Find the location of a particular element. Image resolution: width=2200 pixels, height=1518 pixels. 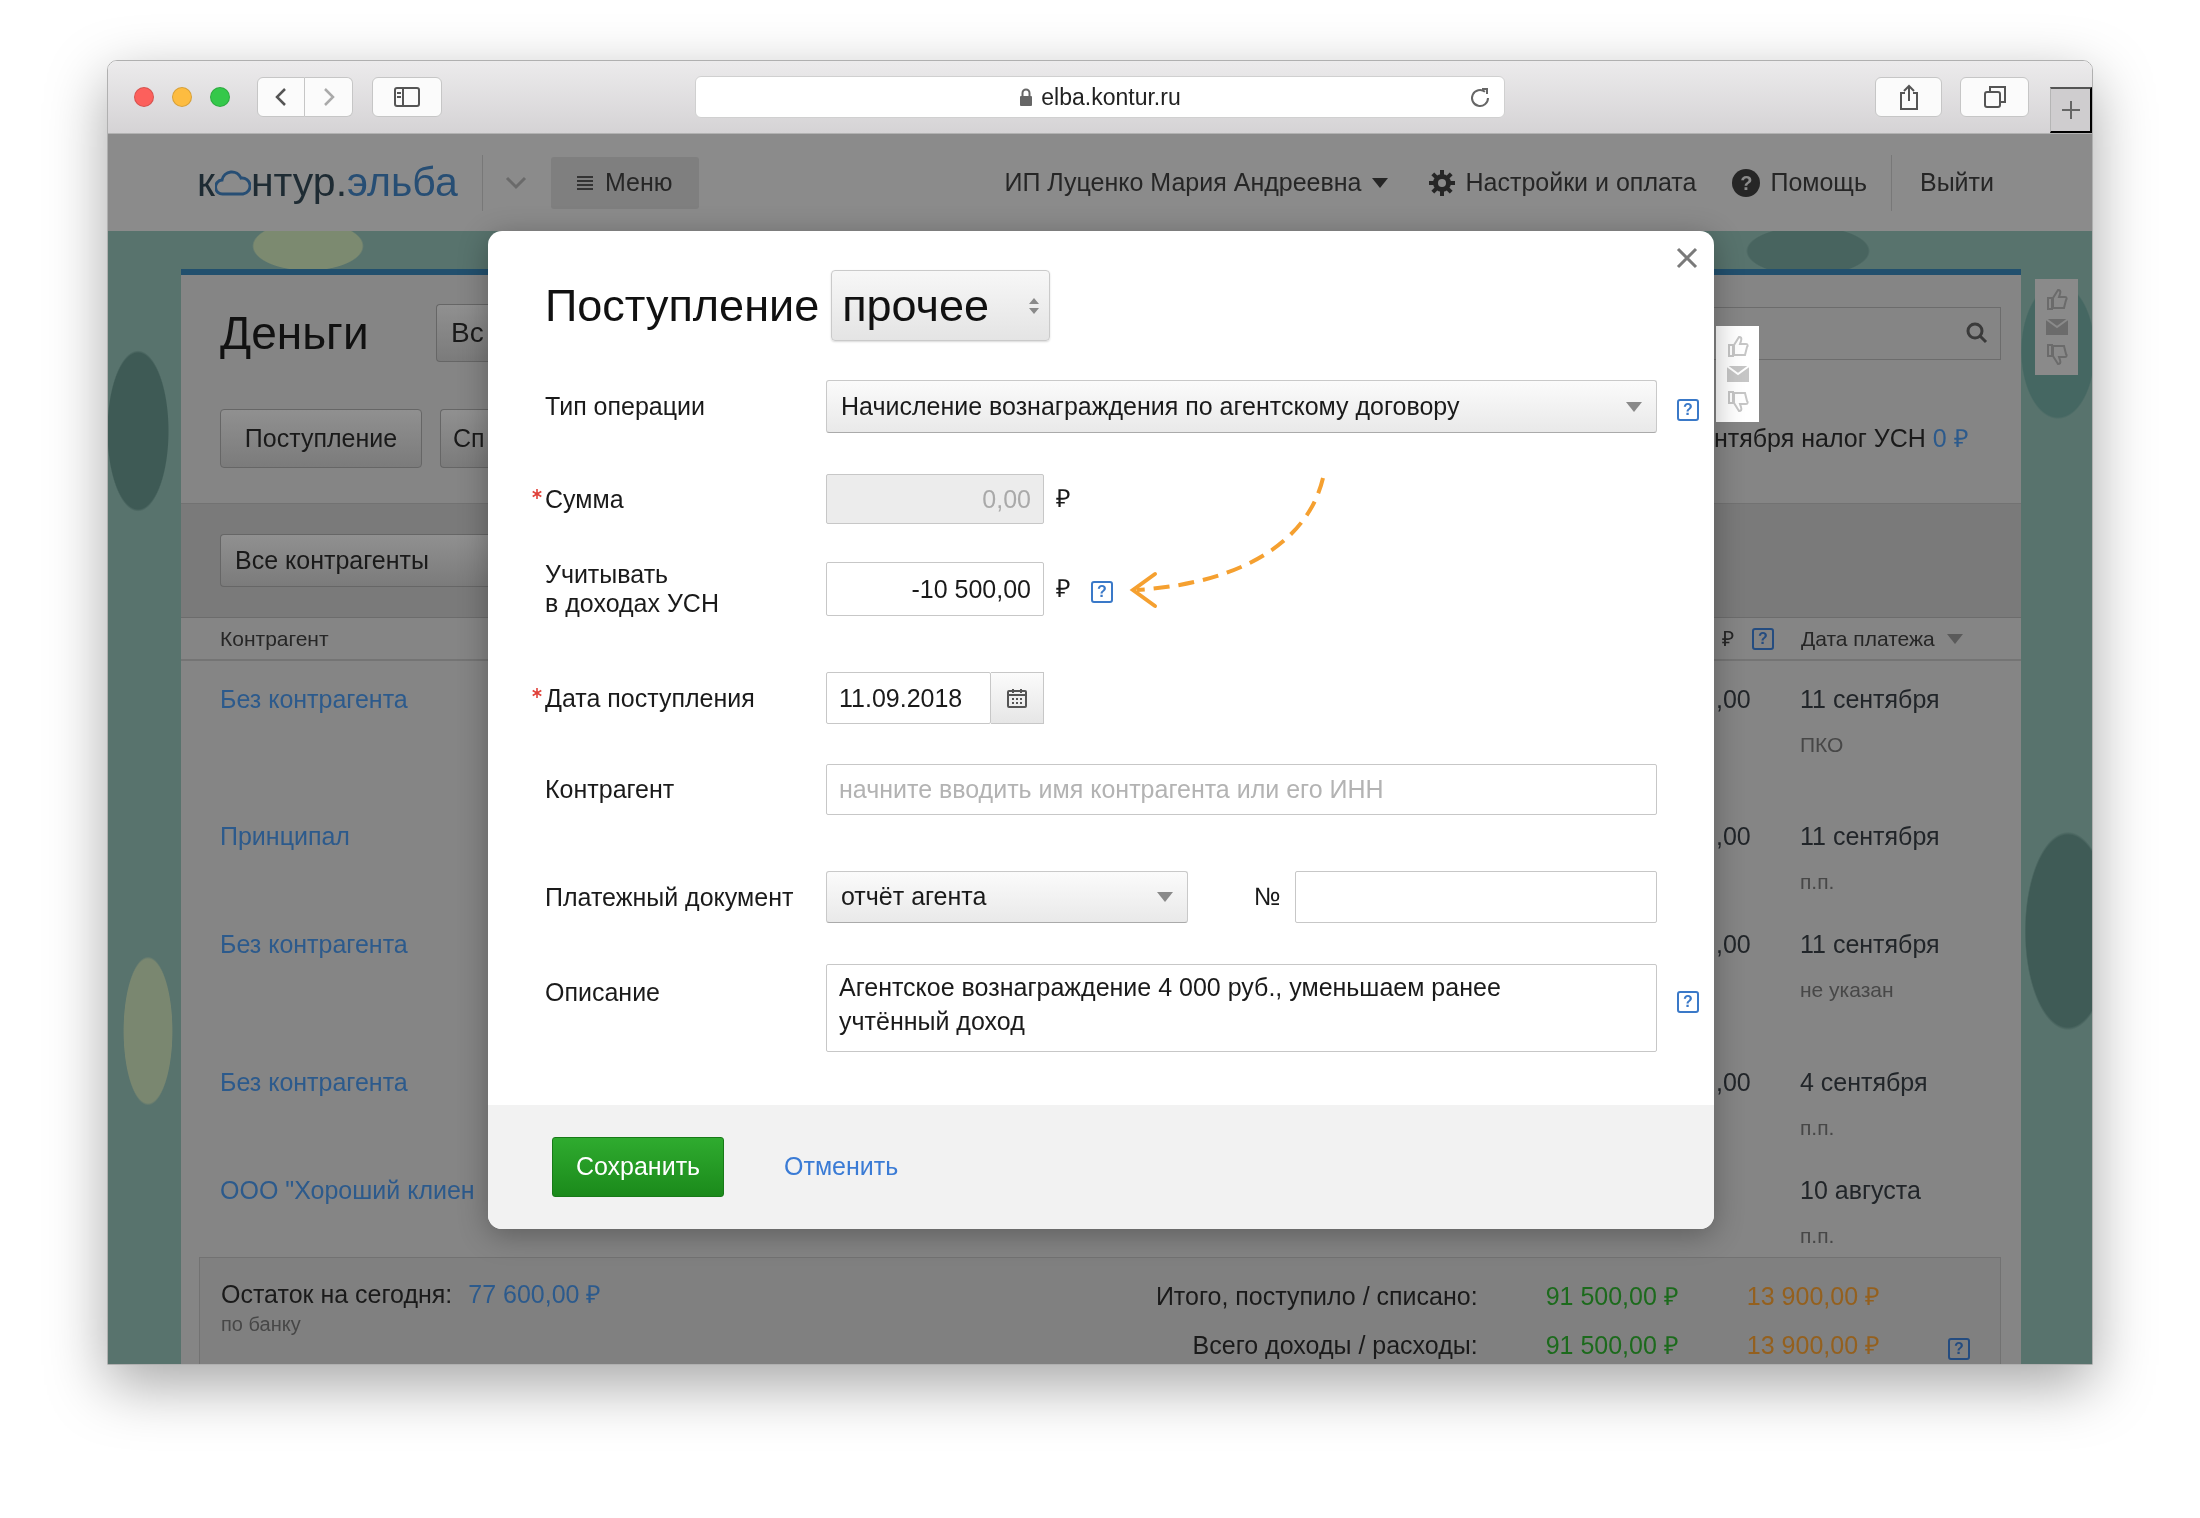

help-button: ? is located at coordinates (1763, 638).